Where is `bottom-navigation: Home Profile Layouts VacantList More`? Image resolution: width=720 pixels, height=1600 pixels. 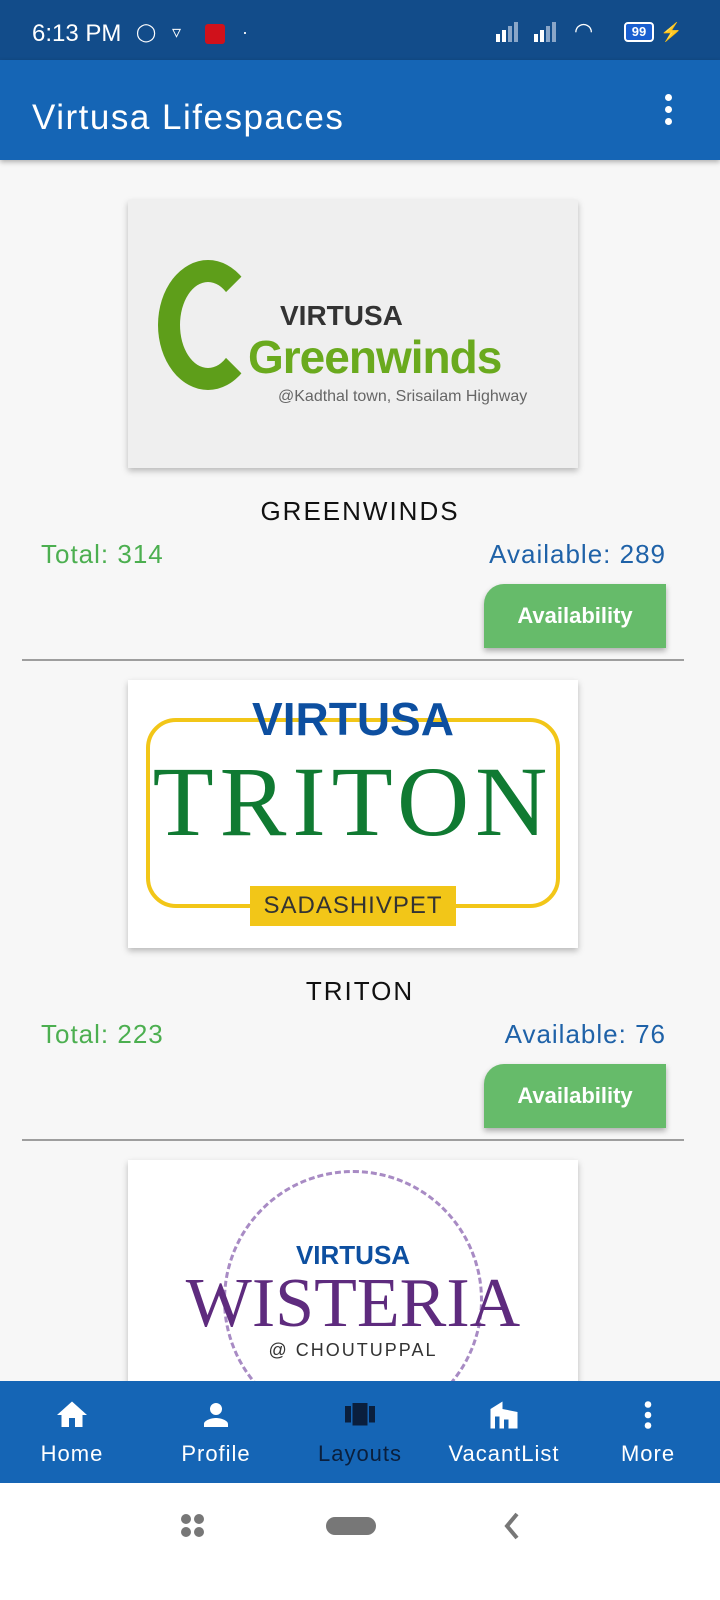 bottom-navigation: Home Profile Layouts VacantList More is located at coordinates (360, 1432).